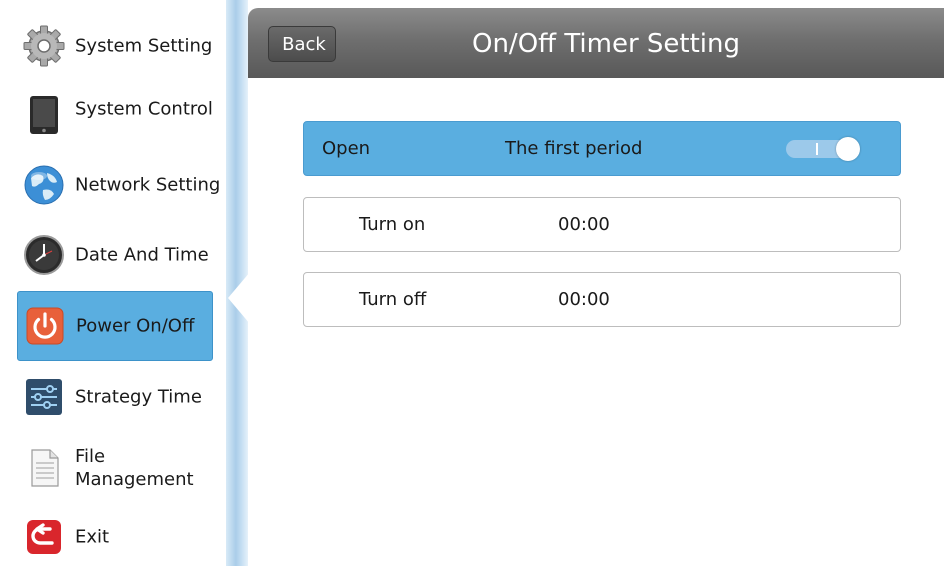 Image resolution: width=944 pixels, height=572 pixels. Describe the element at coordinates (346, 148) in the screenshot. I see `open-label: Open` at that location.